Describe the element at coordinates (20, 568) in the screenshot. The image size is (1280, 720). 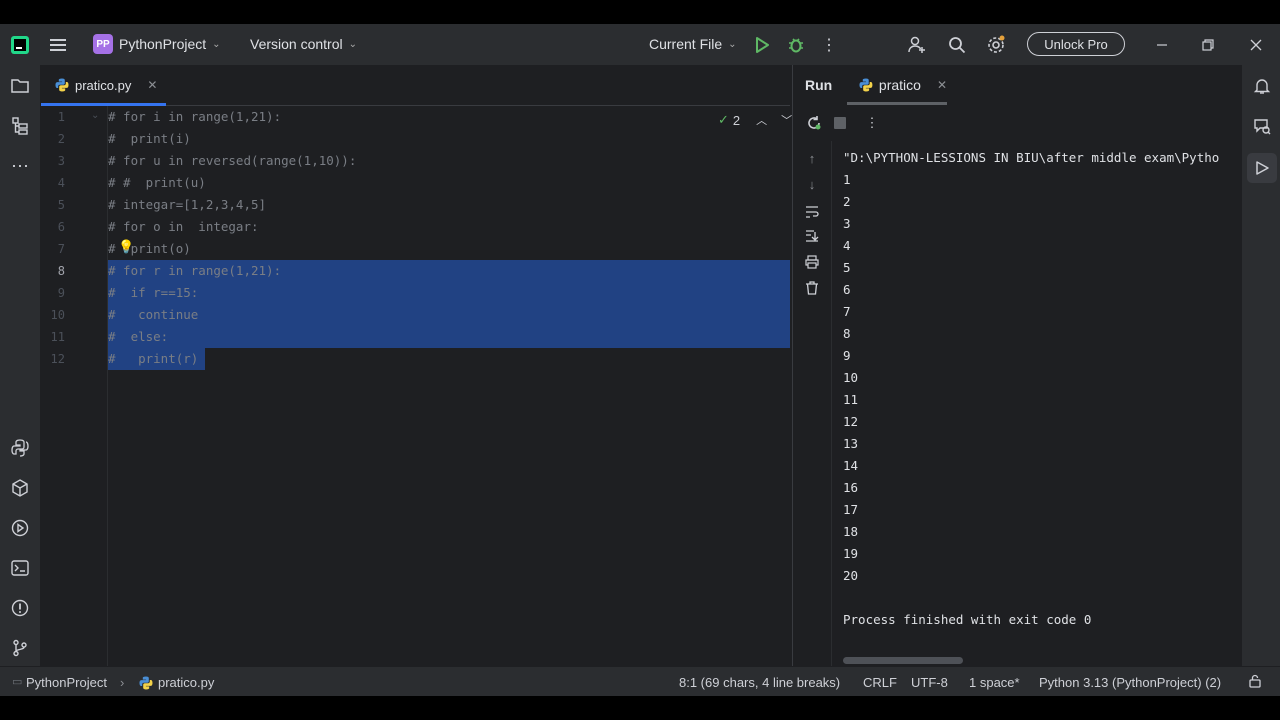
I see `terminal-icon` at that location.